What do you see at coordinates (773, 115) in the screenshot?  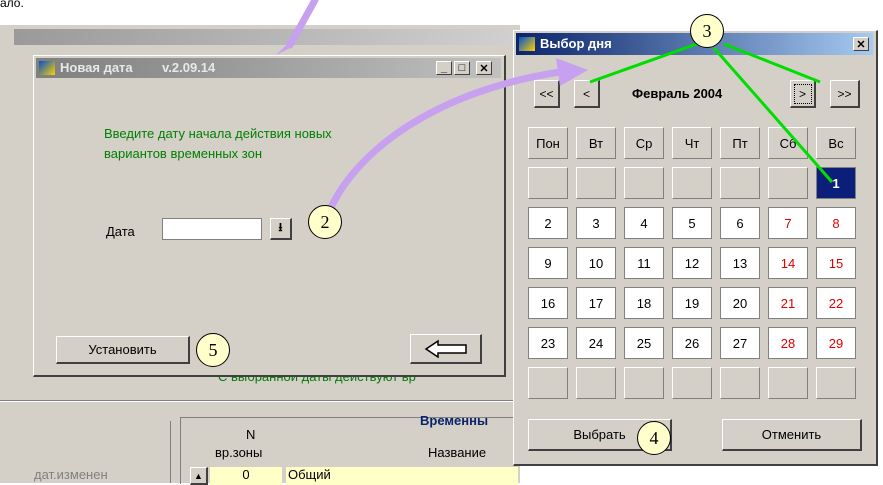 I see `green-line-day` at bounding box center [773, 115].